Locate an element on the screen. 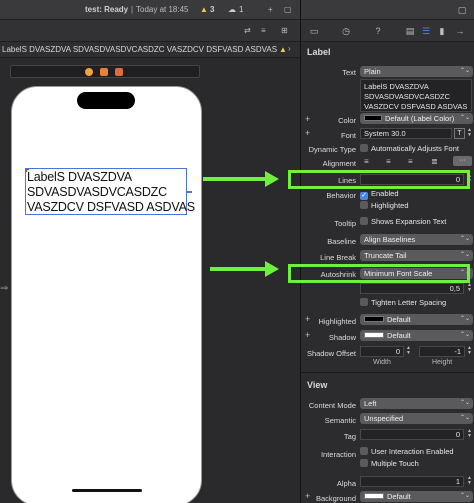 This screenshot has height=503, width=474. file-inspector-icon: ▭ is located at coordinates (314, 31).